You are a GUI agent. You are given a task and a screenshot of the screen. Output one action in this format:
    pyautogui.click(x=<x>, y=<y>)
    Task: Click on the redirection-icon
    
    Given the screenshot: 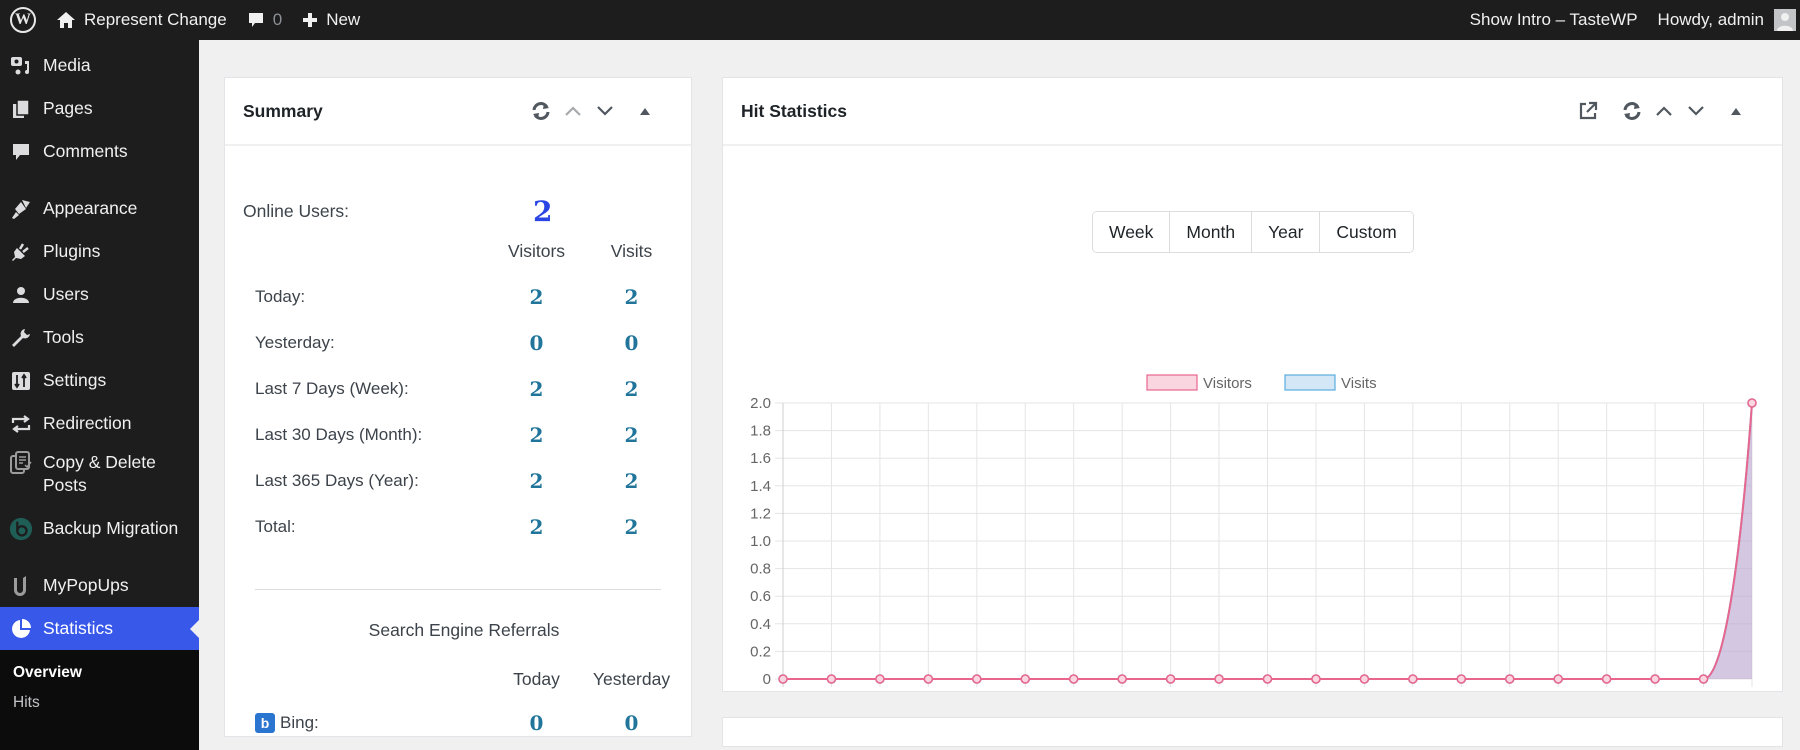 What is the action you would take?
    pyautogui.click(x=21, y=424)
    